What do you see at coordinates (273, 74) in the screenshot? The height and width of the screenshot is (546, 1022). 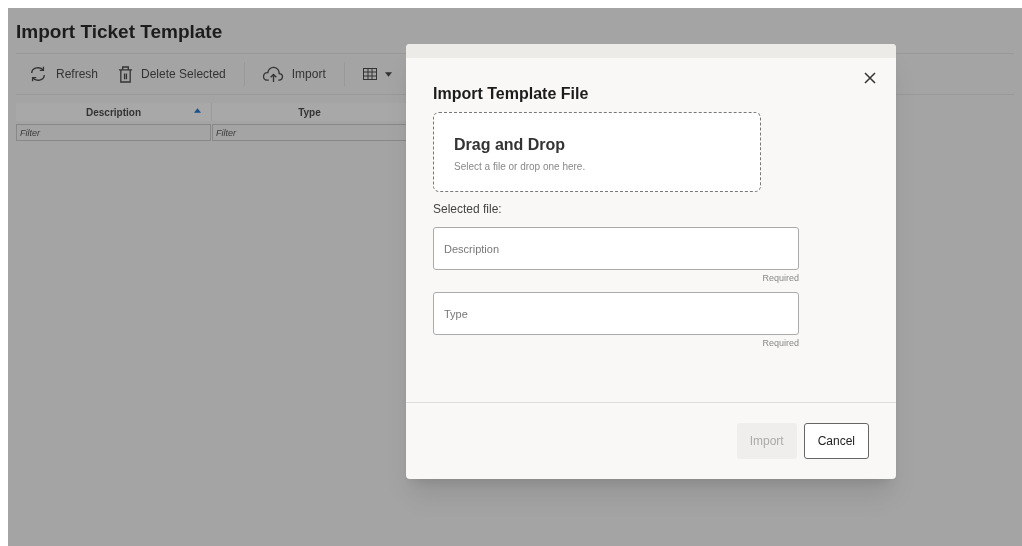 I see `cloud-upload-icon` at bounding box center [273, 74].